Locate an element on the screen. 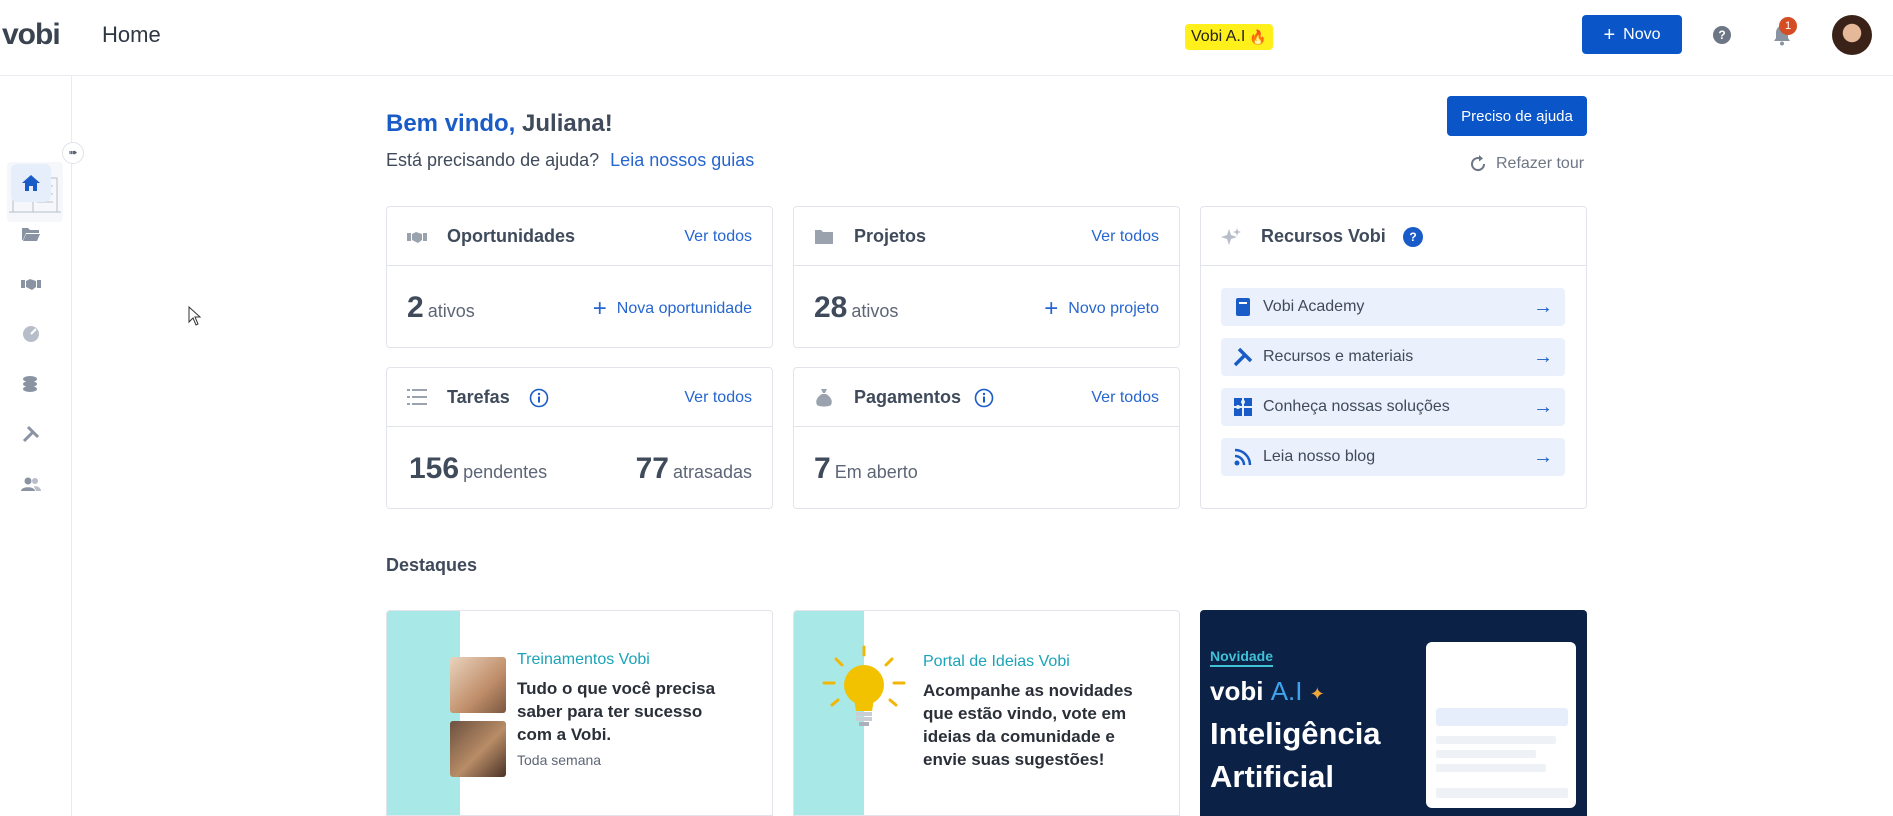 The width and height of the screenshot is (1893, 816). resource-label: Conheça nossas soluções is located at coordinates (1356, 406).